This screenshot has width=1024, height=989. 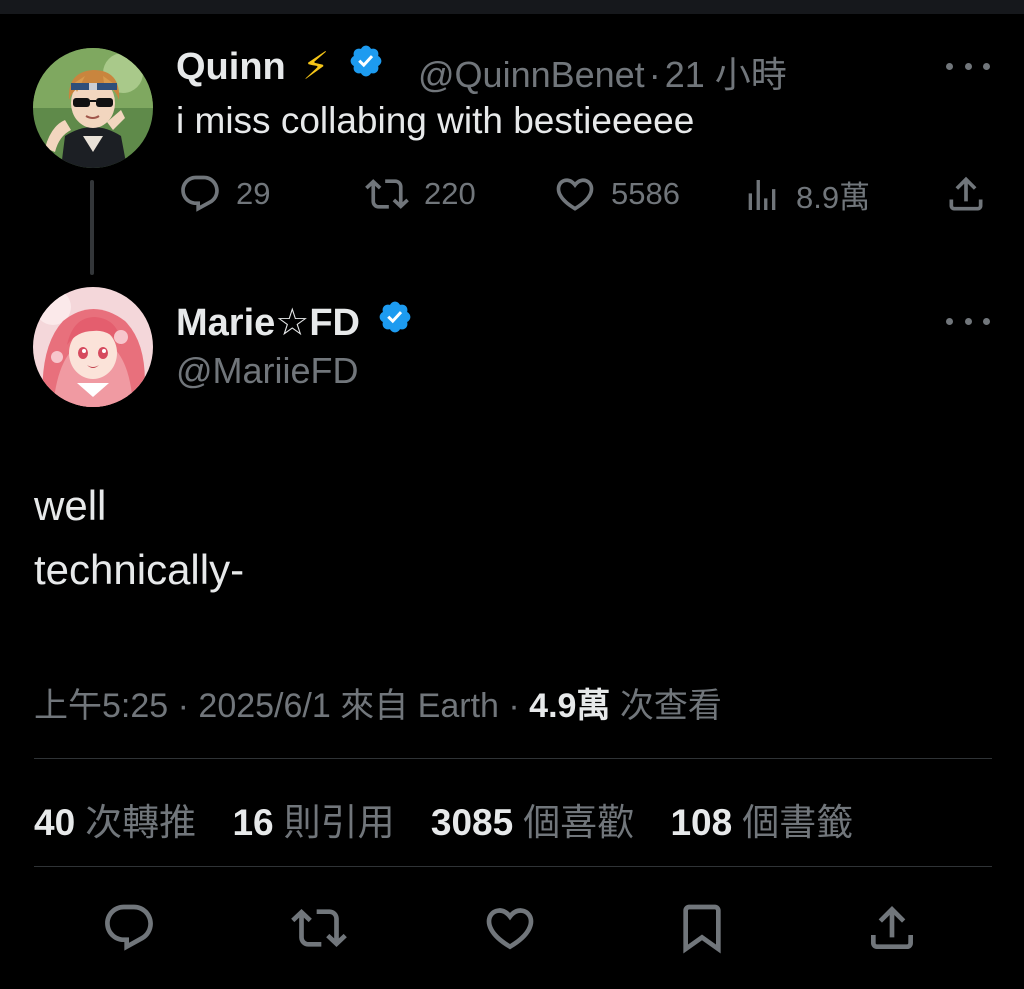 I want to click on tweet-time: 上午5:25, so click(x=101, y=706).